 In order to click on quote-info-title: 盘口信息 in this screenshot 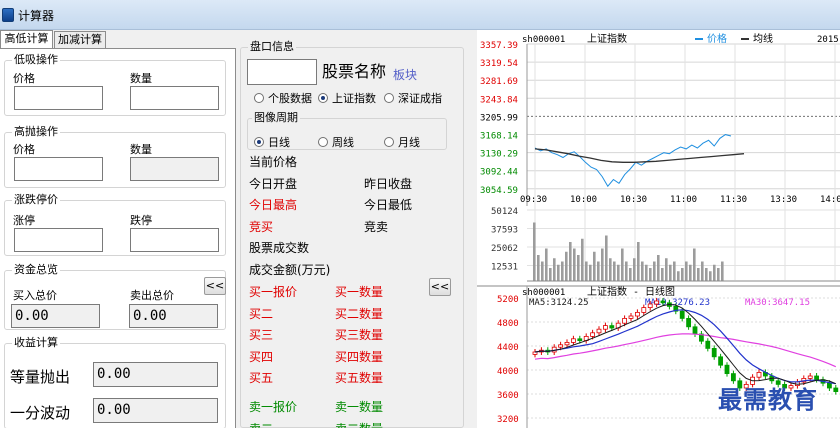, I will do `click(272, 47)`.